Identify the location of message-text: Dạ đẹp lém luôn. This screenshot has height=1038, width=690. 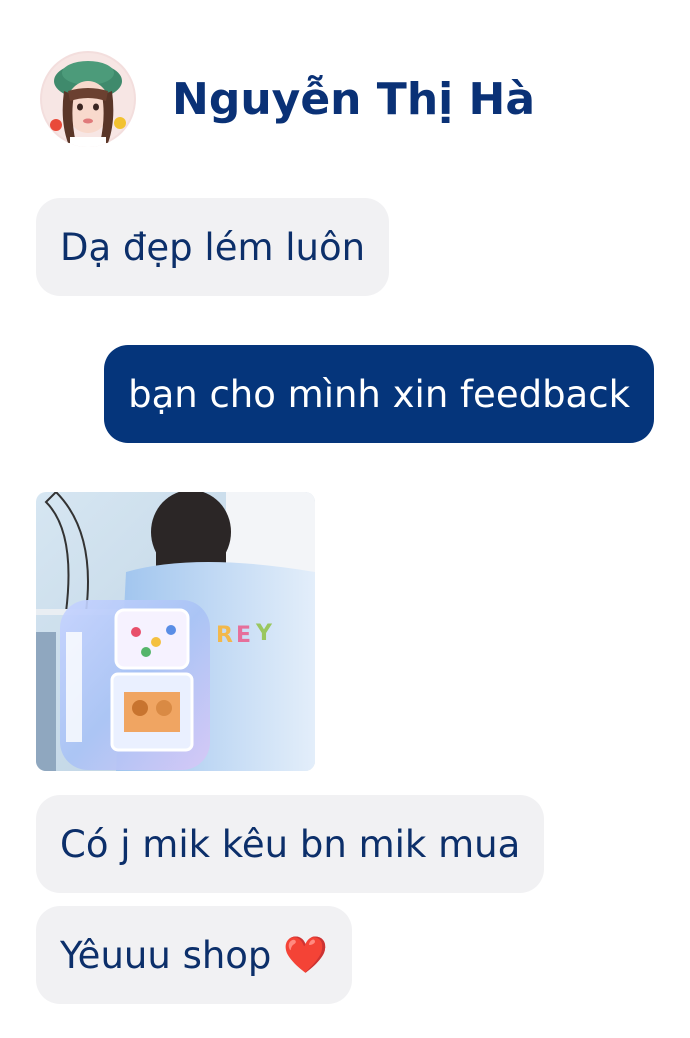
(213, 247).